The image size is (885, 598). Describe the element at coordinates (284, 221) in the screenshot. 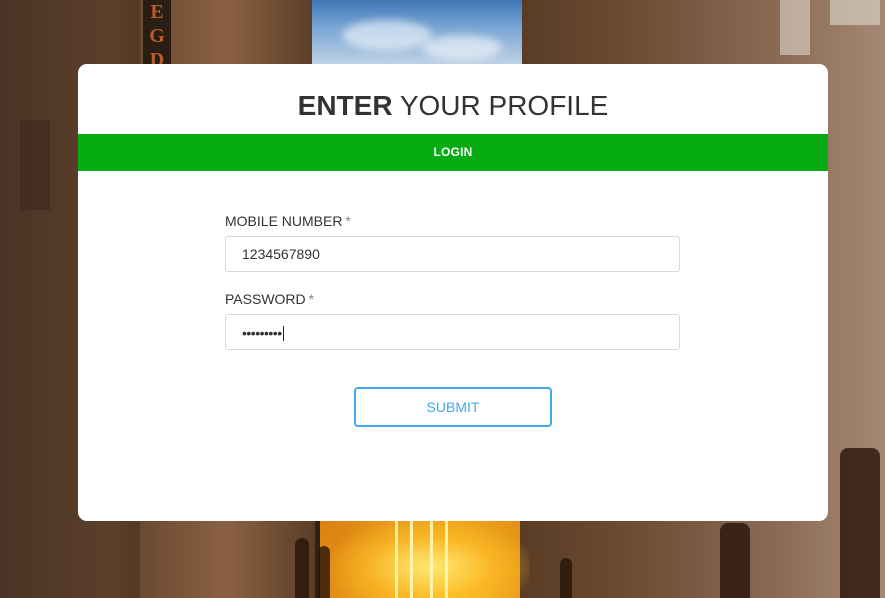

I see `mobile-number-label-text: MOBILE NUMBER` at that location.